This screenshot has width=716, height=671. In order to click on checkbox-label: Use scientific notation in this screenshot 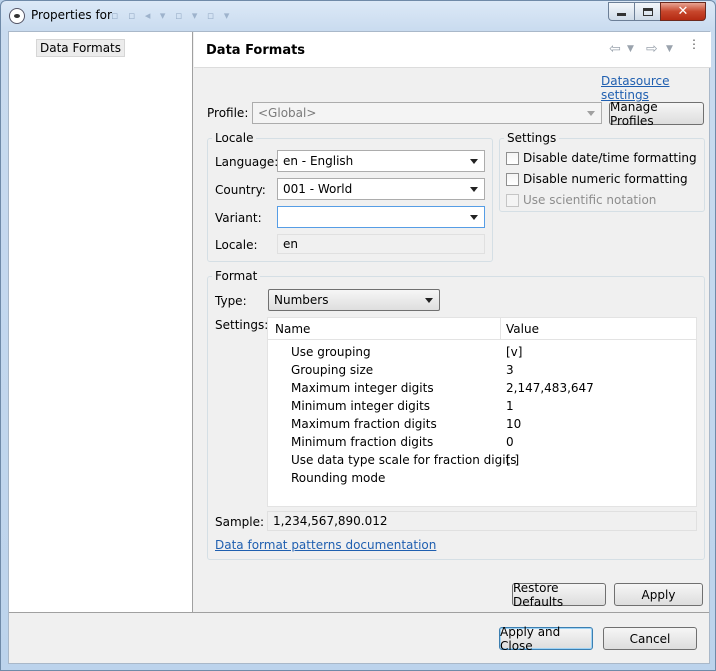, I will do `click(590, 200)`.